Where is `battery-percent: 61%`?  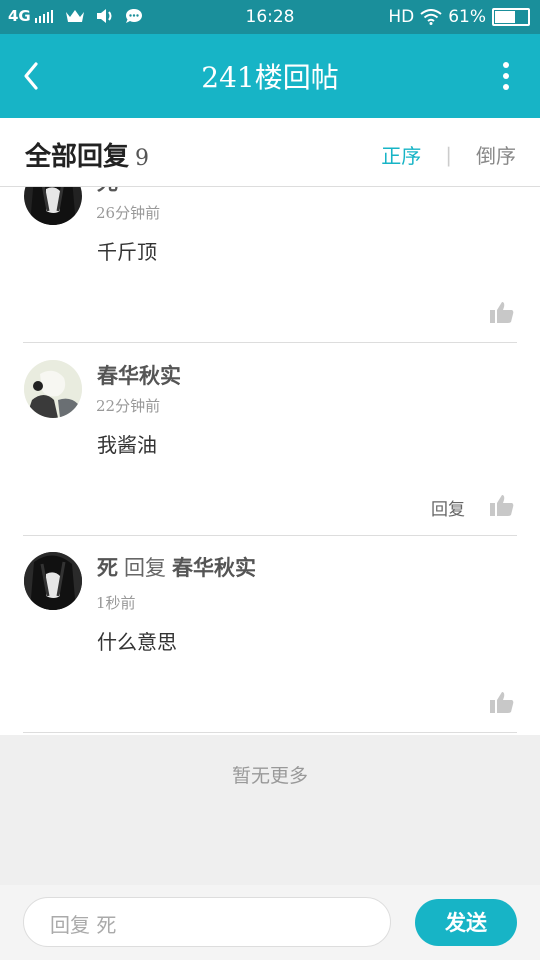 battery-percent: 61% is located at coordinates (467, 17).